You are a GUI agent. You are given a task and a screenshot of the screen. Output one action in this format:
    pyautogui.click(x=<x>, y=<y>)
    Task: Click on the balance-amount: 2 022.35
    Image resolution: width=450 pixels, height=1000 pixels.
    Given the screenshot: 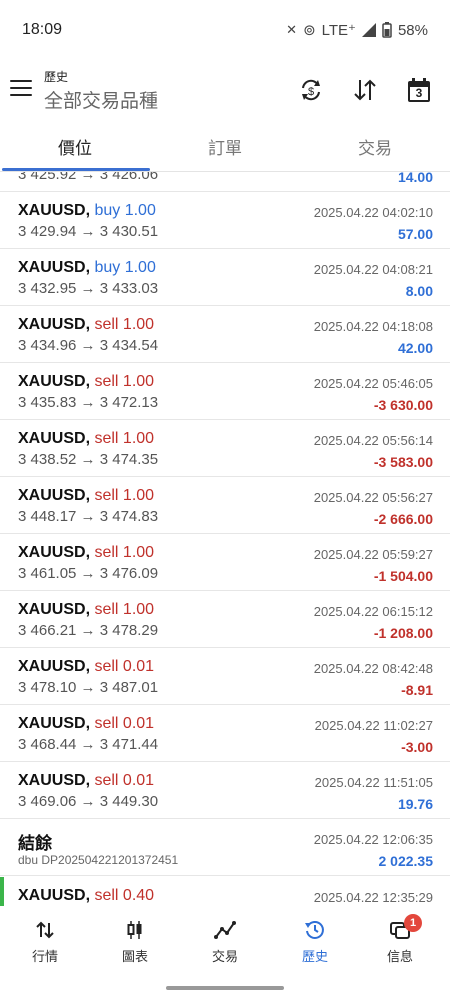 What is the action you would take?
    pyautogui.click(x=406, y=861)
    